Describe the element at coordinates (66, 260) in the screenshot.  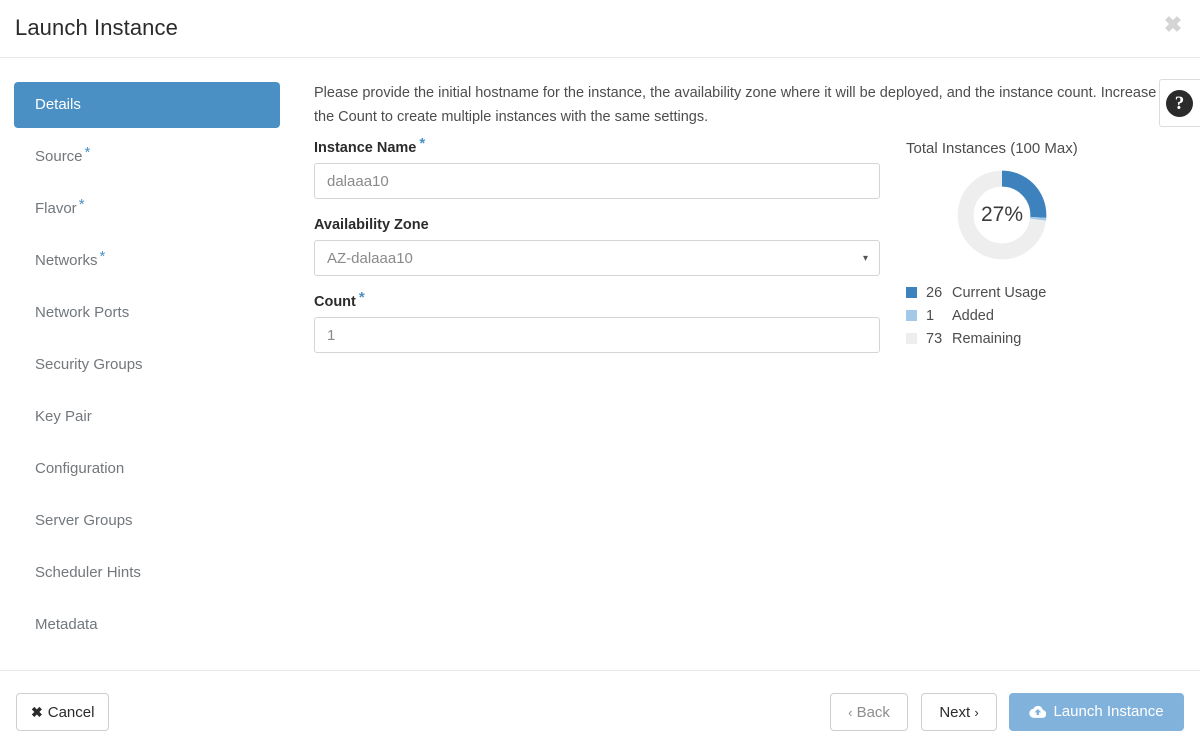
I see `sidebar-item-label: Networks` at that location.